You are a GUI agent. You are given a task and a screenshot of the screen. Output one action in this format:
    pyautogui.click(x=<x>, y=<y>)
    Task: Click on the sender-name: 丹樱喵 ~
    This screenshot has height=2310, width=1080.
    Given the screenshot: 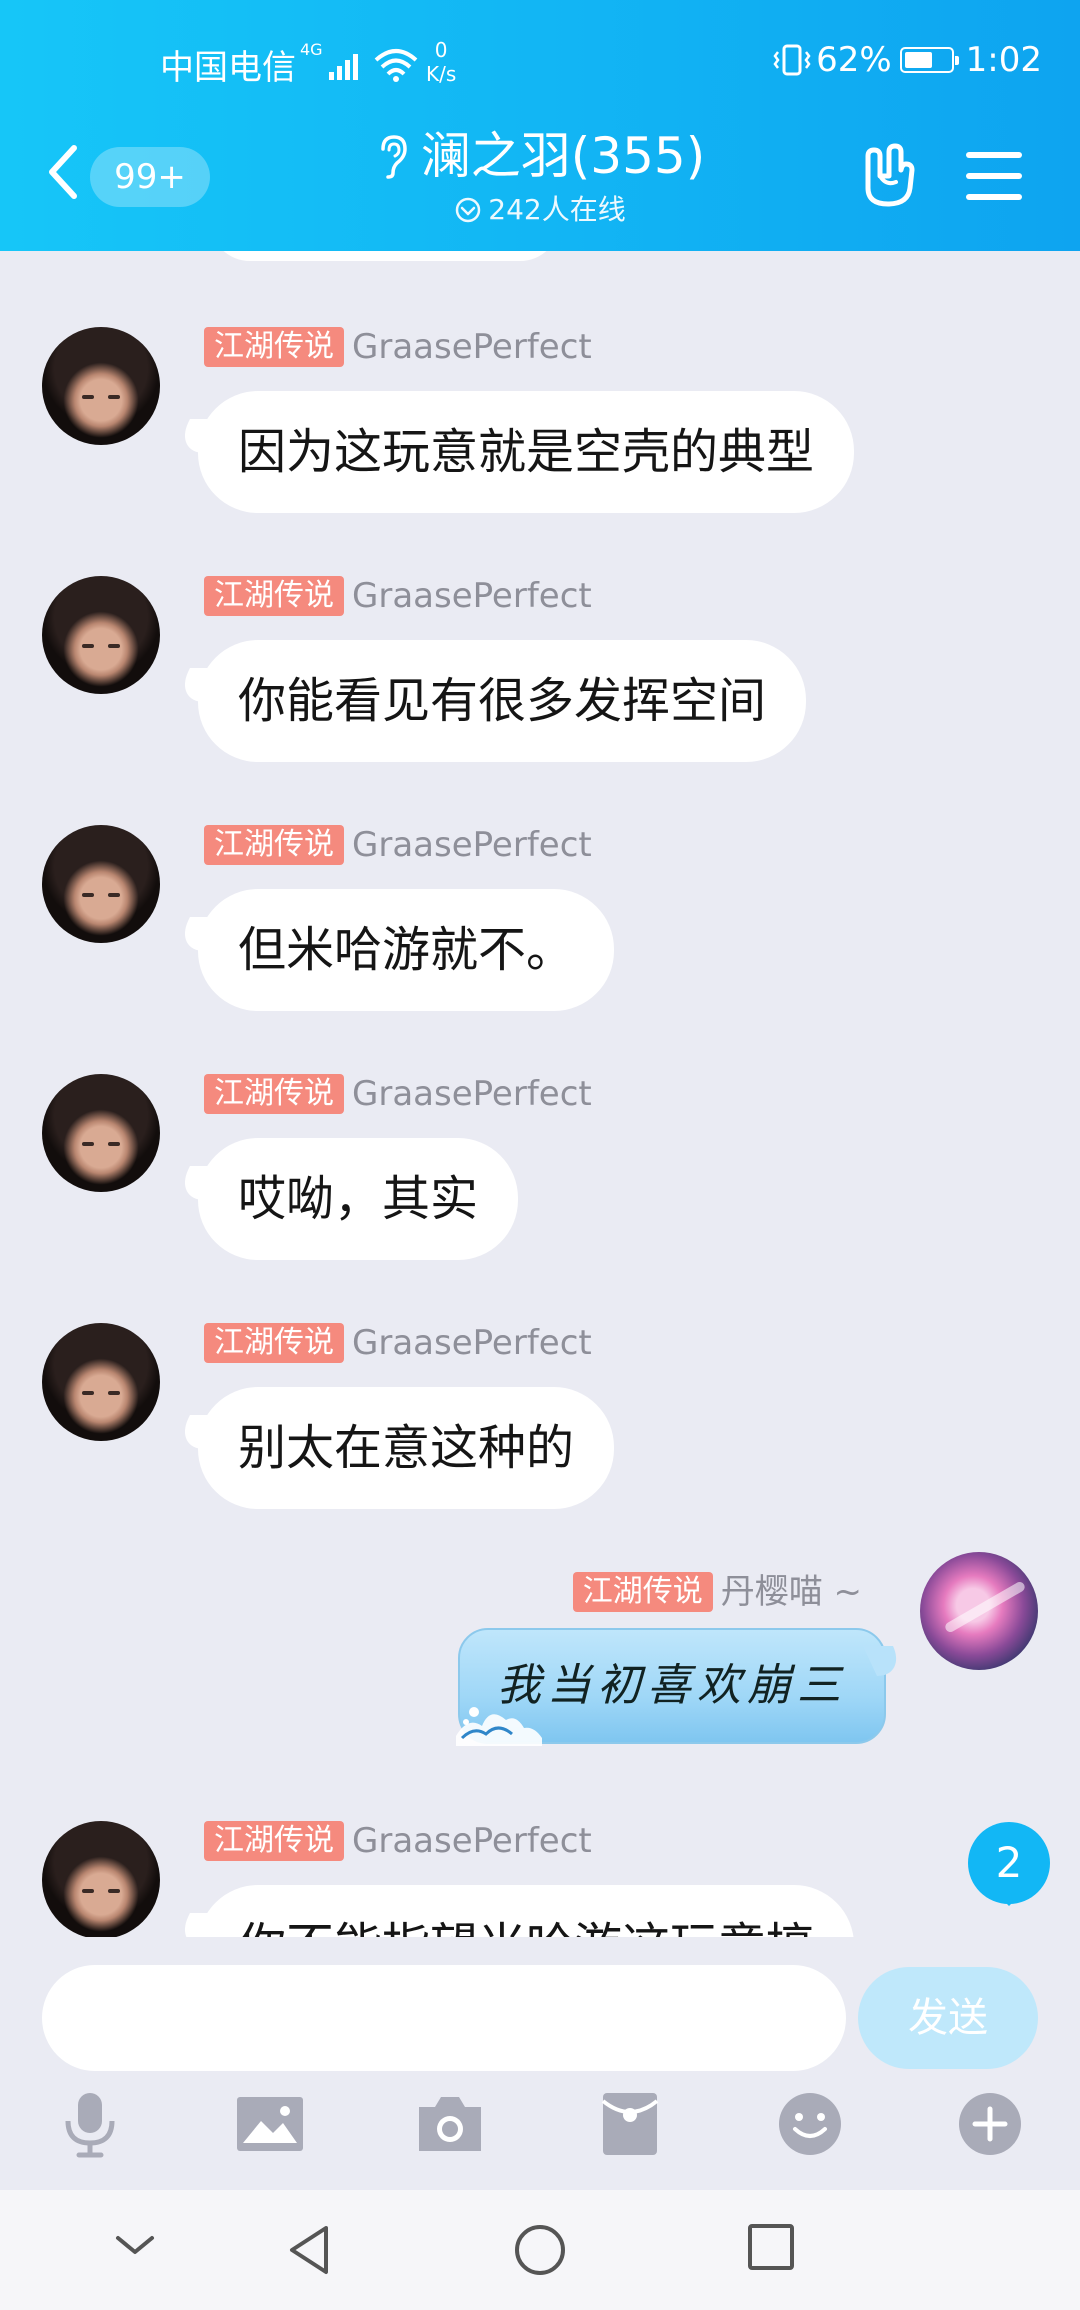 What is the action you would take?
    pyautogui.click(x=791, y=1592)
    